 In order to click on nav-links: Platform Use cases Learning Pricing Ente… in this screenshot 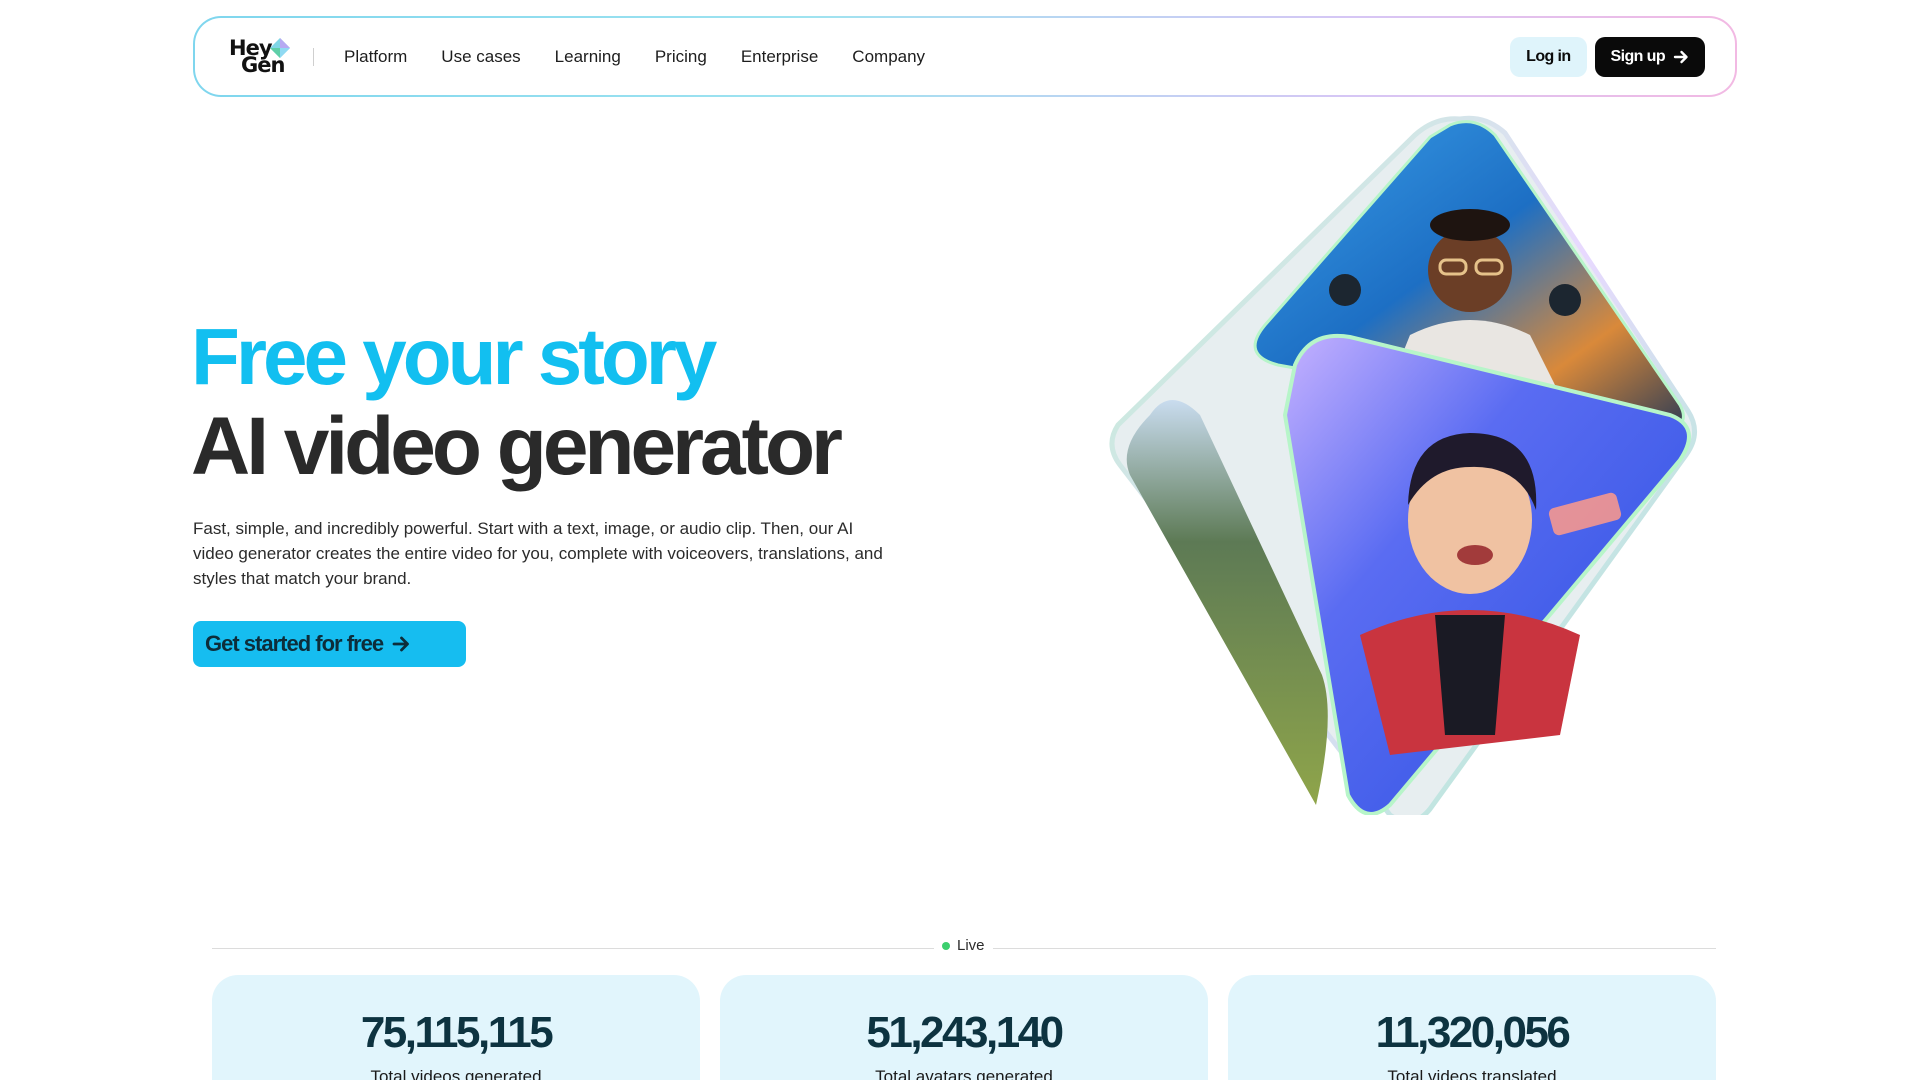, I will do `click(634, 57)`.